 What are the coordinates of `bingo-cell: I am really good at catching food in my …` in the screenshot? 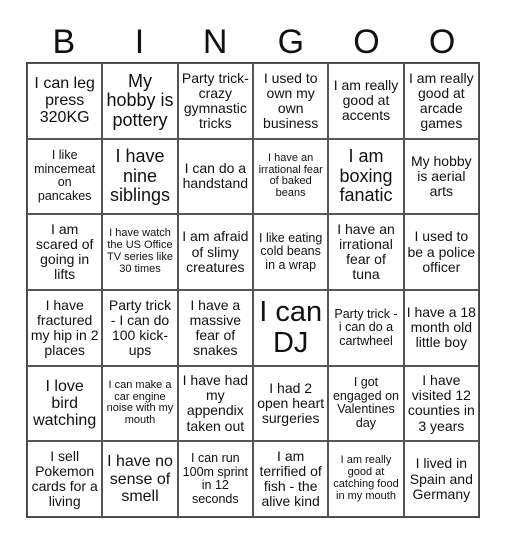 It's located at (366, 479).